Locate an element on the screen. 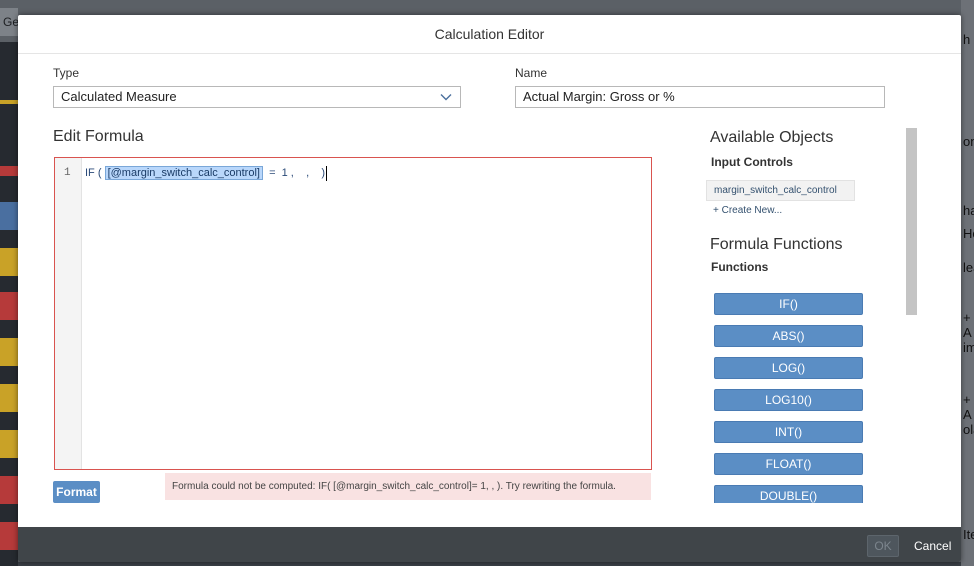 This screenshot has width=974, height=566. line-number: 1 is located at coordinates (67, 173).